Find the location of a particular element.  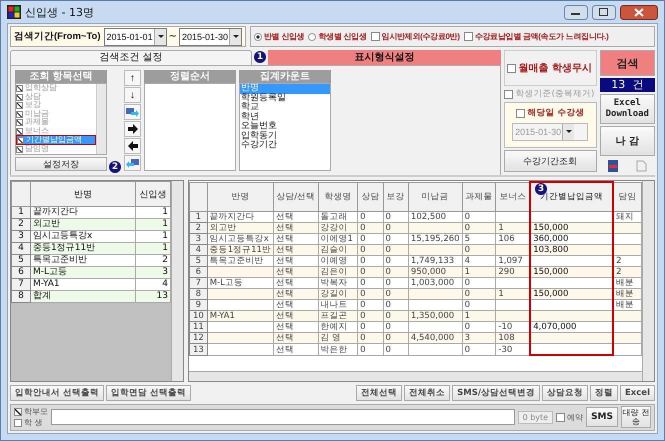

checkbox-option: 학부모 is located at coordinates (31, 412).